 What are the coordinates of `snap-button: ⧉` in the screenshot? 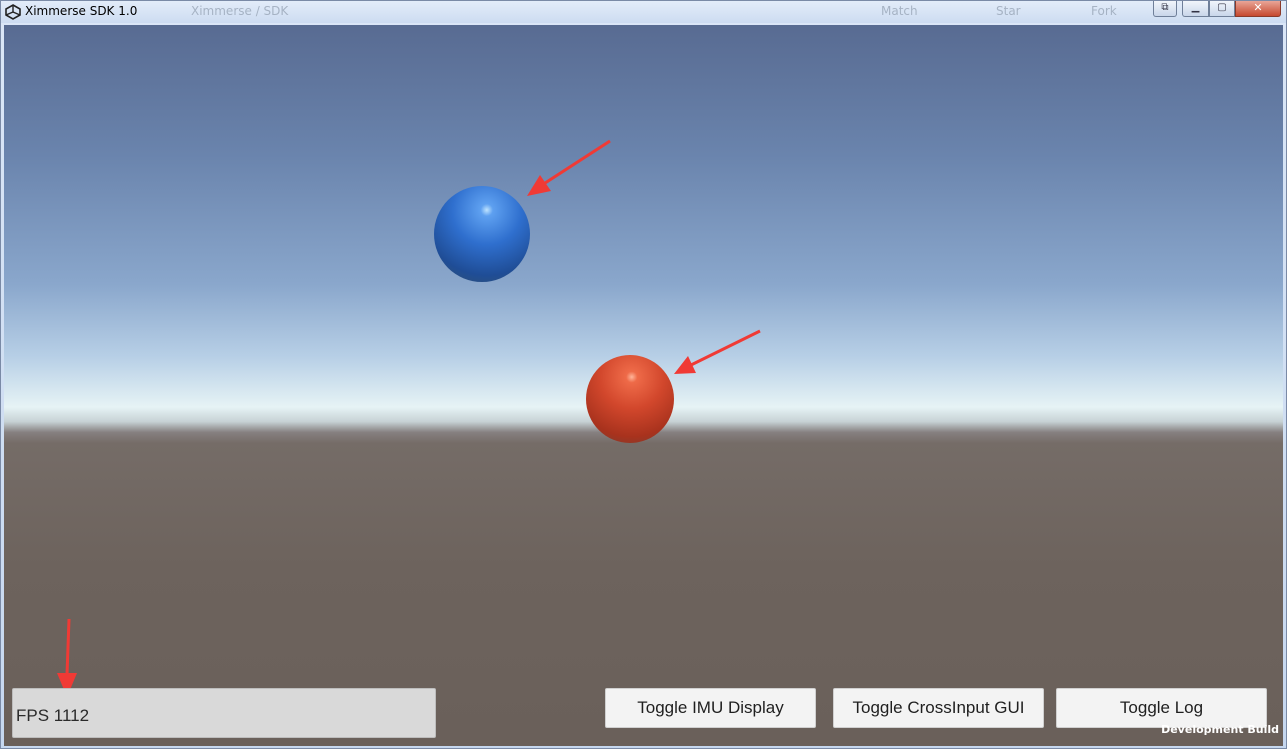 It's located at (1165, 9).